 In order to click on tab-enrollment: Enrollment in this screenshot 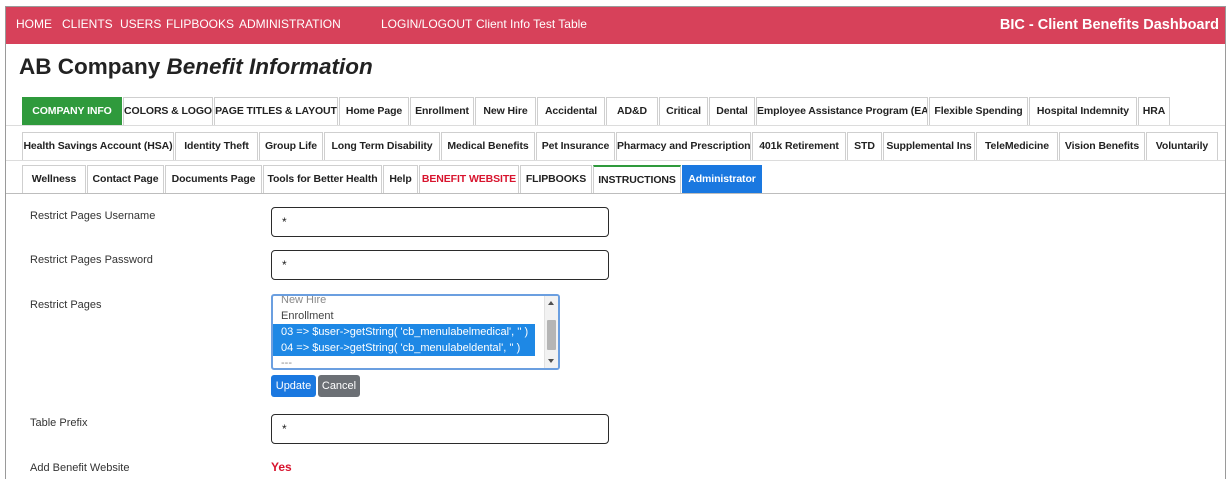, I will do `click(442, 111)`.